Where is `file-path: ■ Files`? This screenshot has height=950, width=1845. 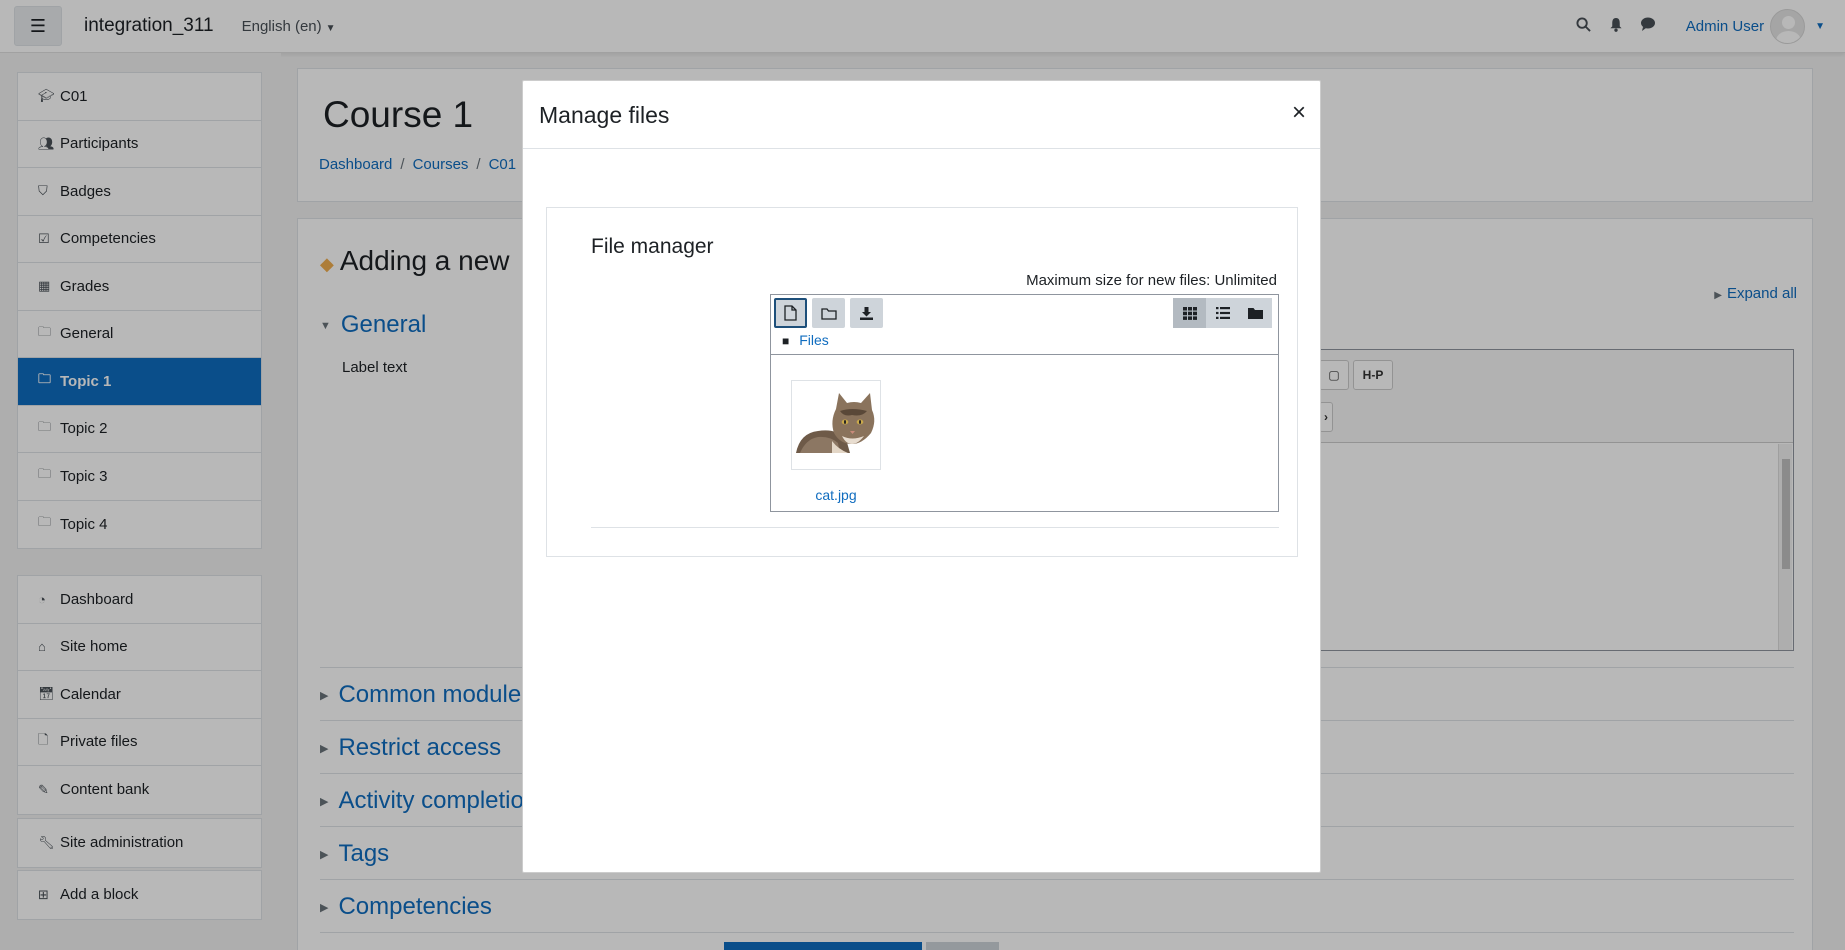 file-path: ■ Files is located at coordinates (805, 340).